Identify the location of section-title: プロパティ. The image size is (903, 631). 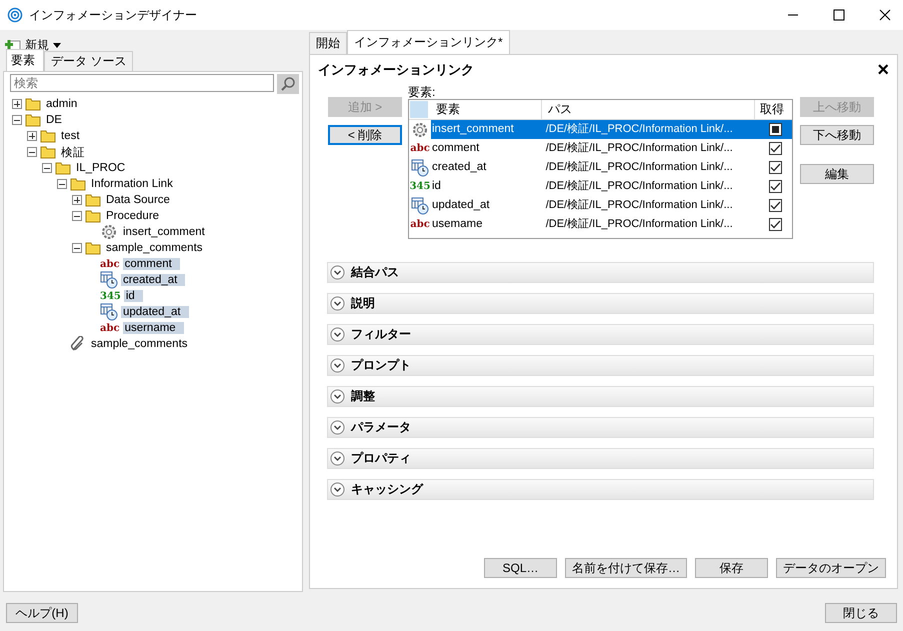
(381, 458).